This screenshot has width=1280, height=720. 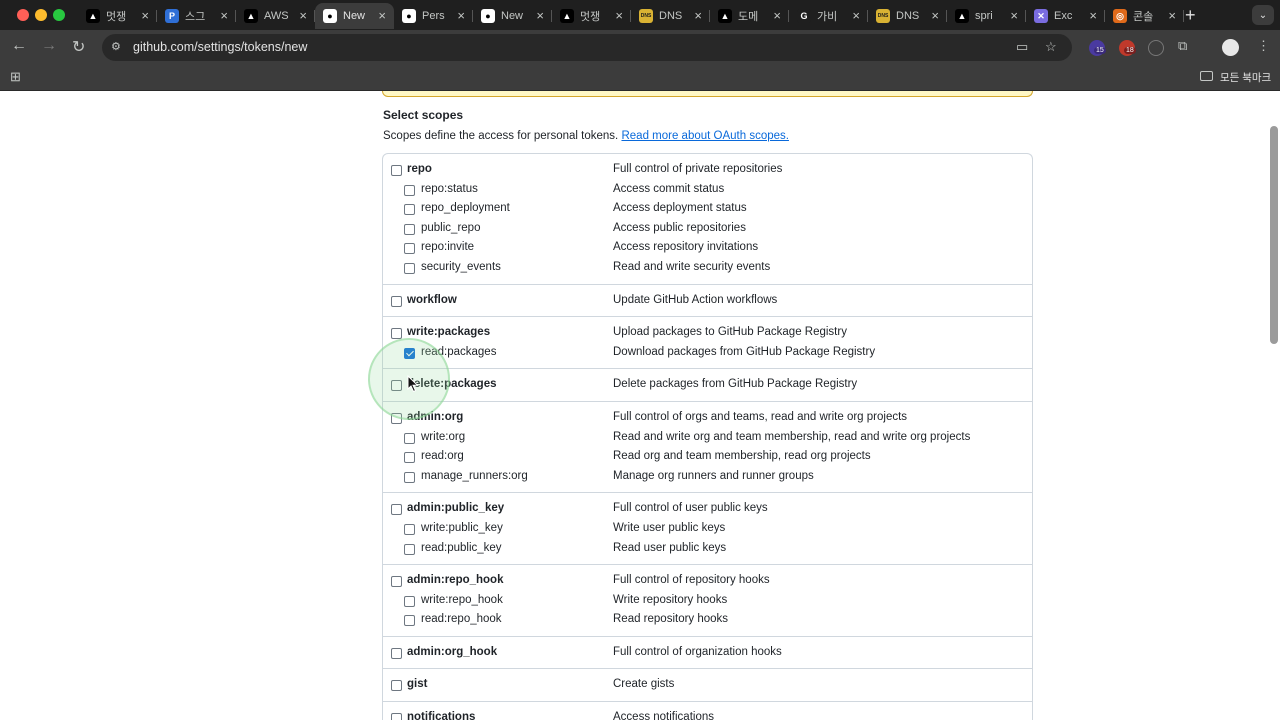 What do you see at coordinates (423, 115) in the screenshot?
I see `select-scopes-heading: Select scopes` at bounding box center [423, 115].